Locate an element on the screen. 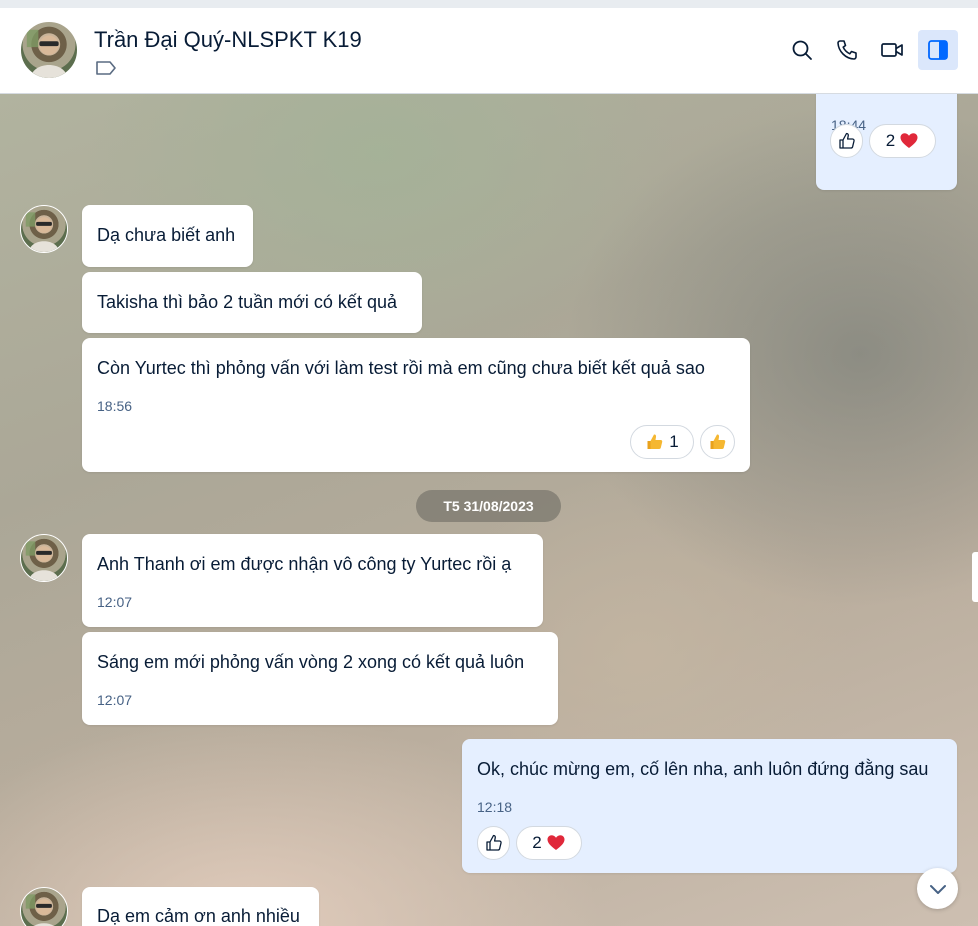  call-button is located at coordinates (847, 50).